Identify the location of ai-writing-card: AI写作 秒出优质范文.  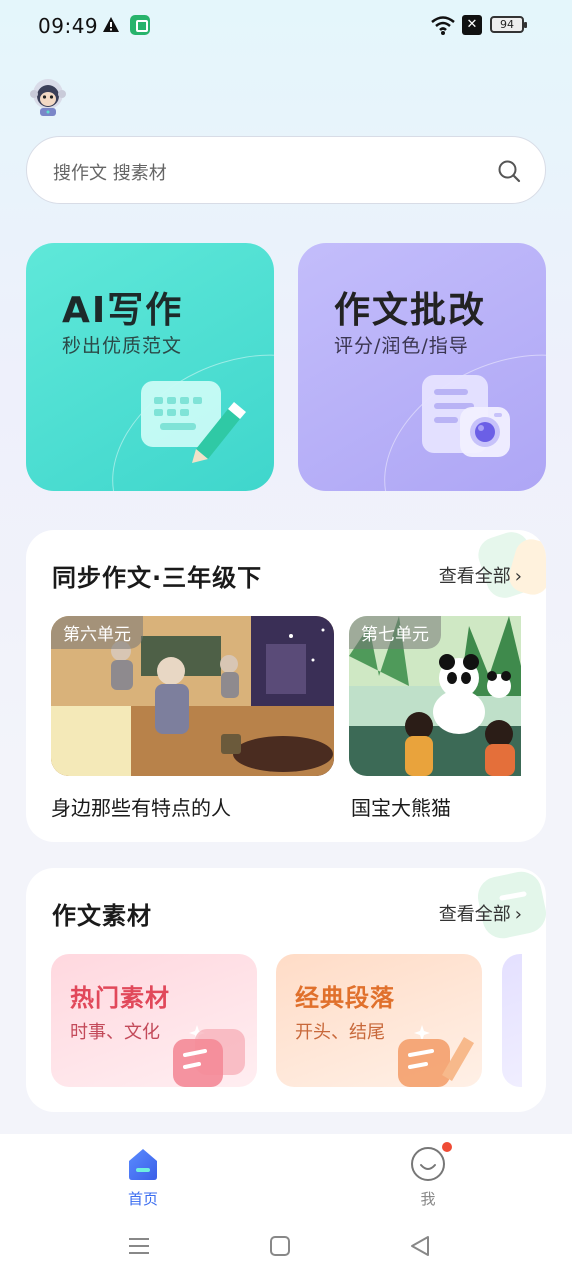
(150, 367).